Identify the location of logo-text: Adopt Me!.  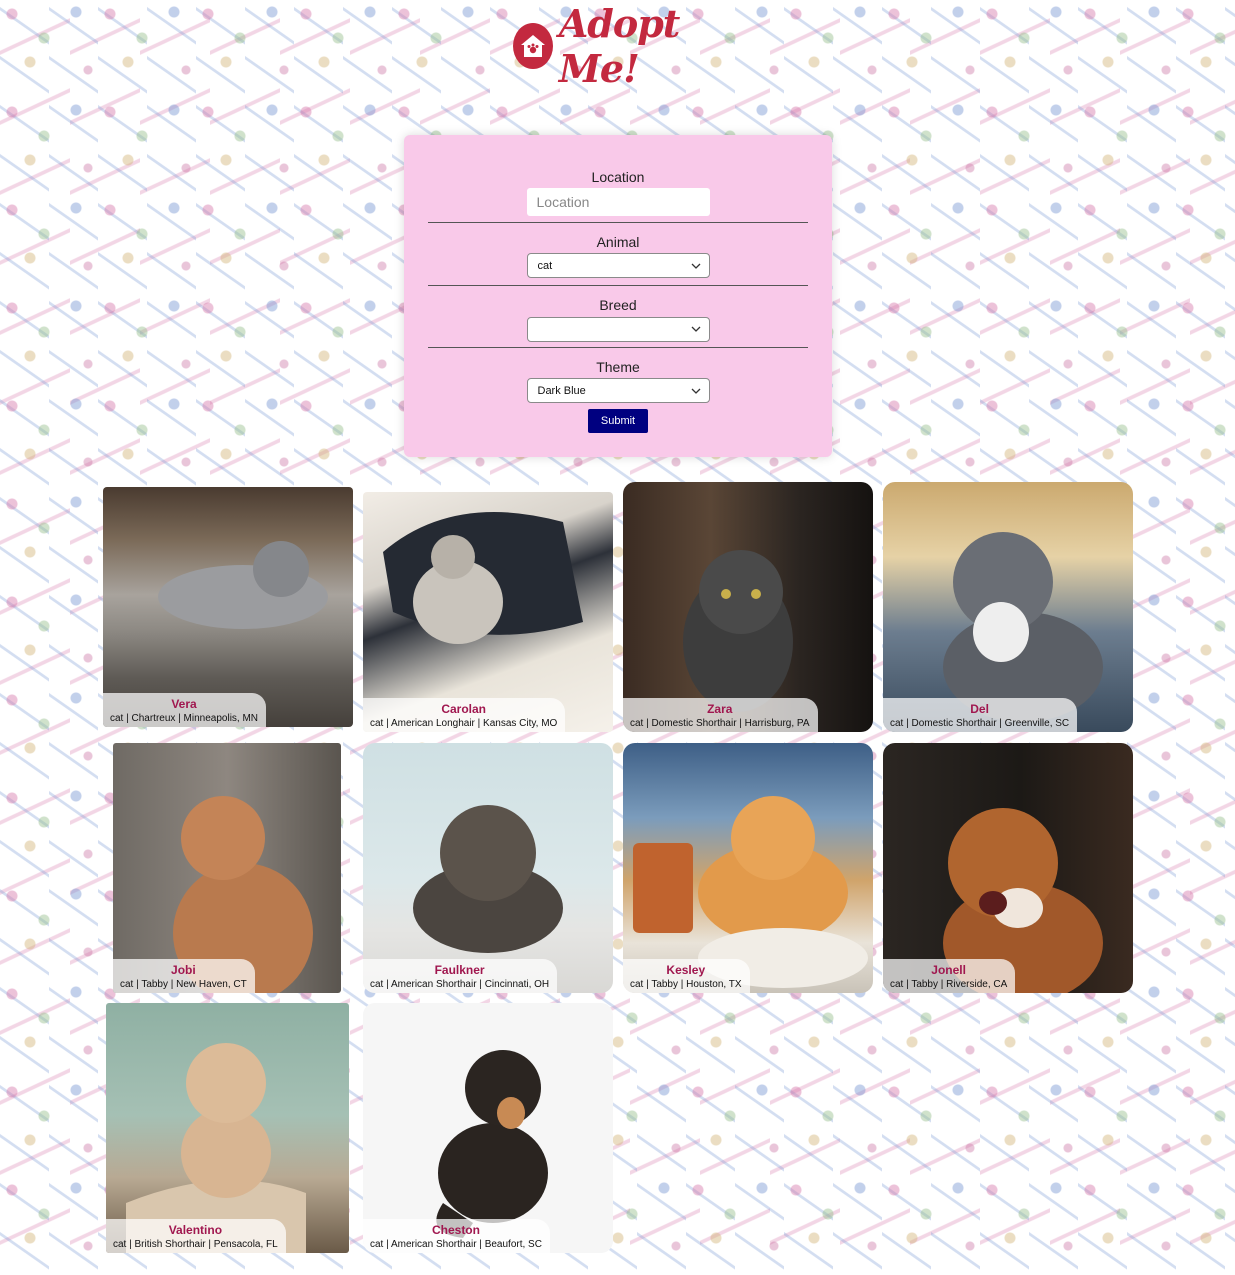
(619, 46).